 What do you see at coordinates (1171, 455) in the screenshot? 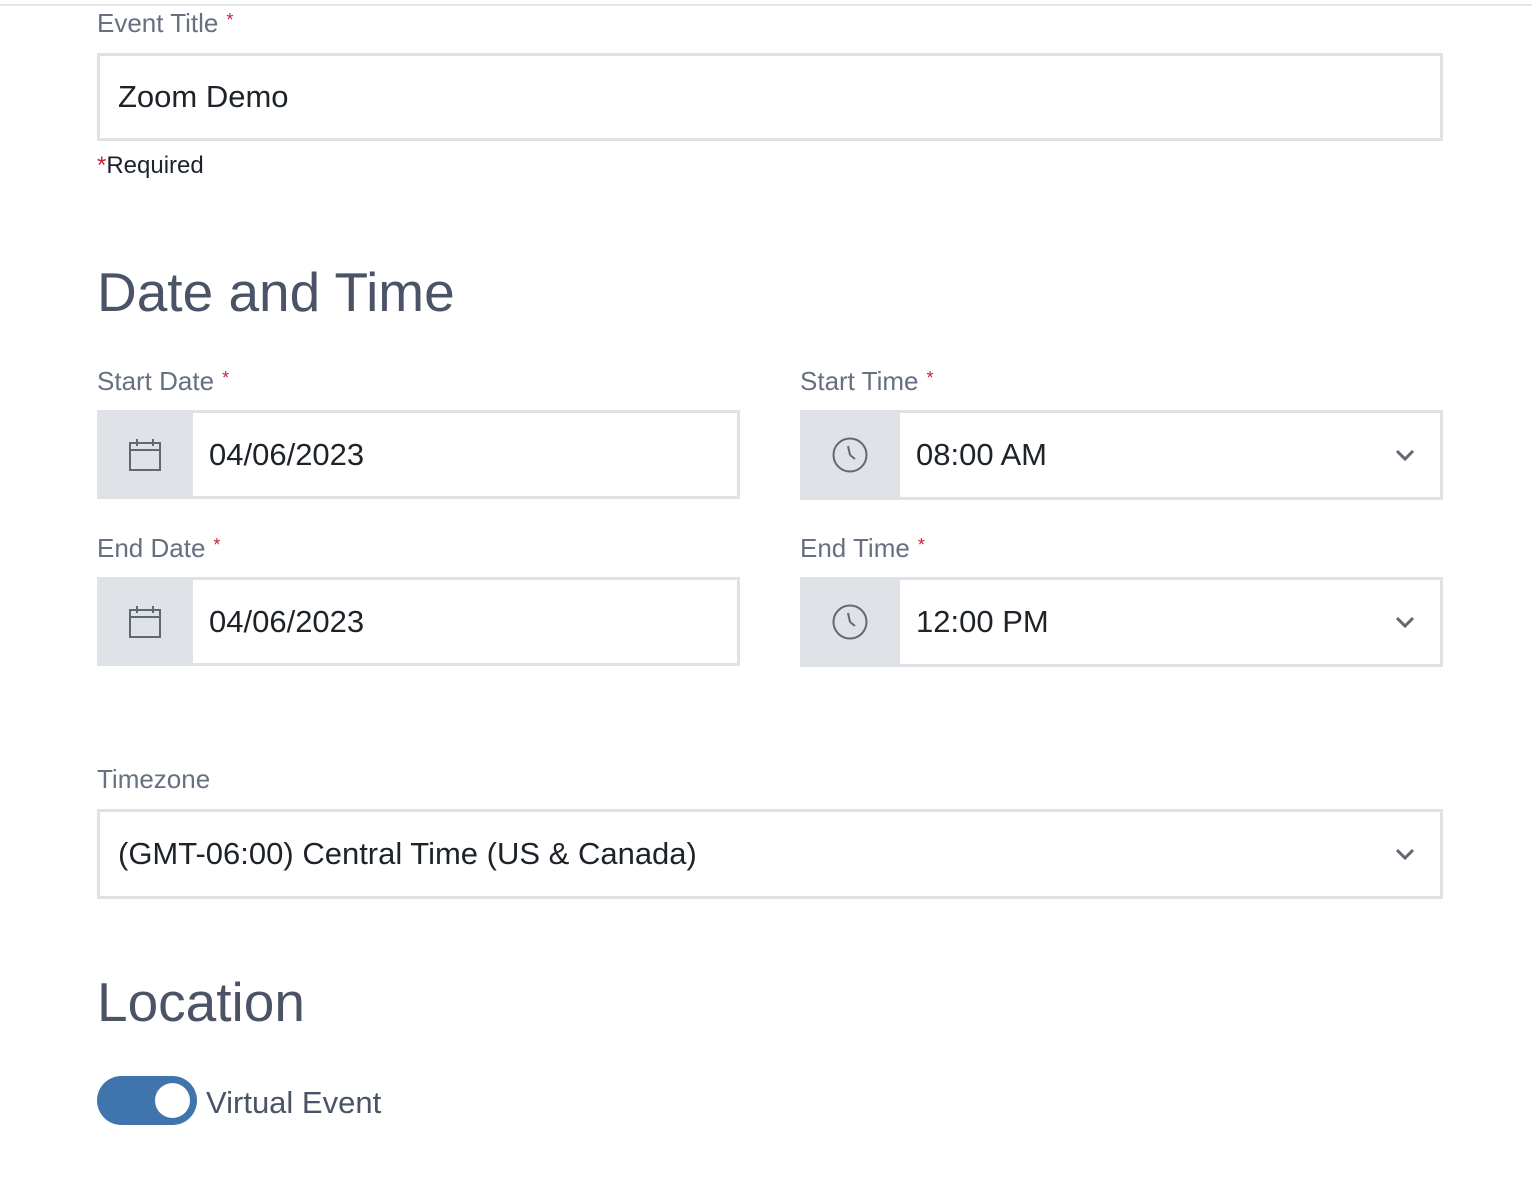
I see `start-time-select: 08:00 AM` at bounding box center [1171, 455].